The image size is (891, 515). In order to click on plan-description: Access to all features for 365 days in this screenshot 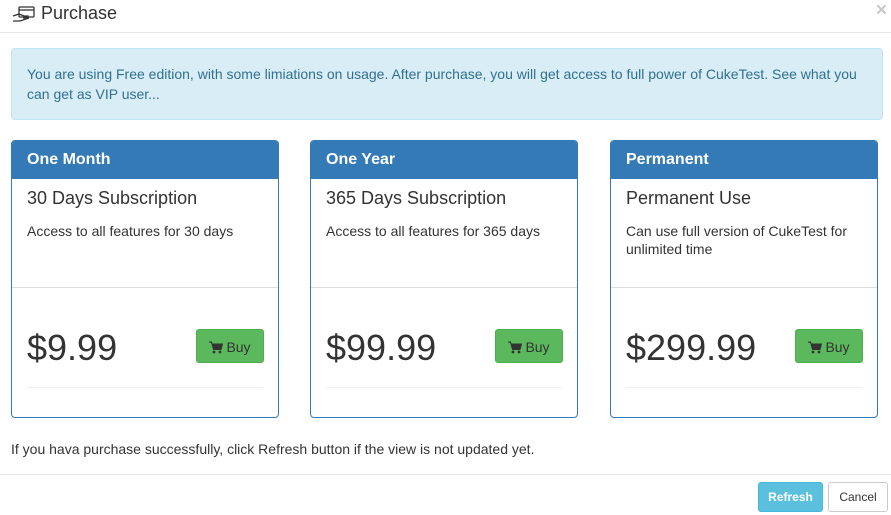, I will do `click(433, 231)`.